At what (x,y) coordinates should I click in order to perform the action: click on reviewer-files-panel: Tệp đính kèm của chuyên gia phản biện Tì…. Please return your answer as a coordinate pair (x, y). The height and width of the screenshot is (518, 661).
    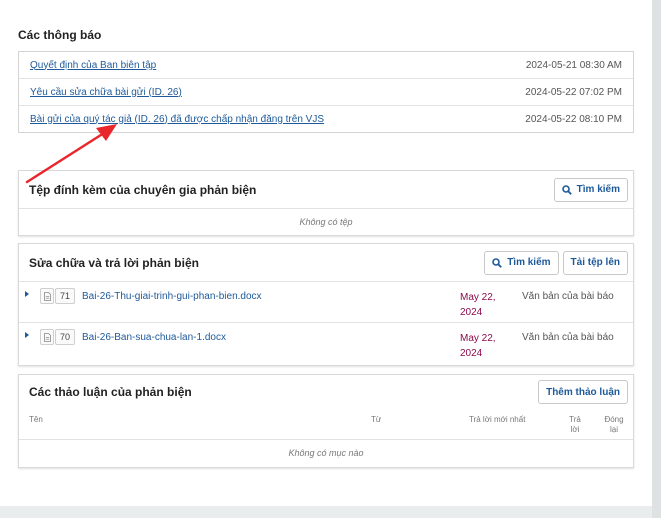
    Looking at the image, I should click on (326, 203).